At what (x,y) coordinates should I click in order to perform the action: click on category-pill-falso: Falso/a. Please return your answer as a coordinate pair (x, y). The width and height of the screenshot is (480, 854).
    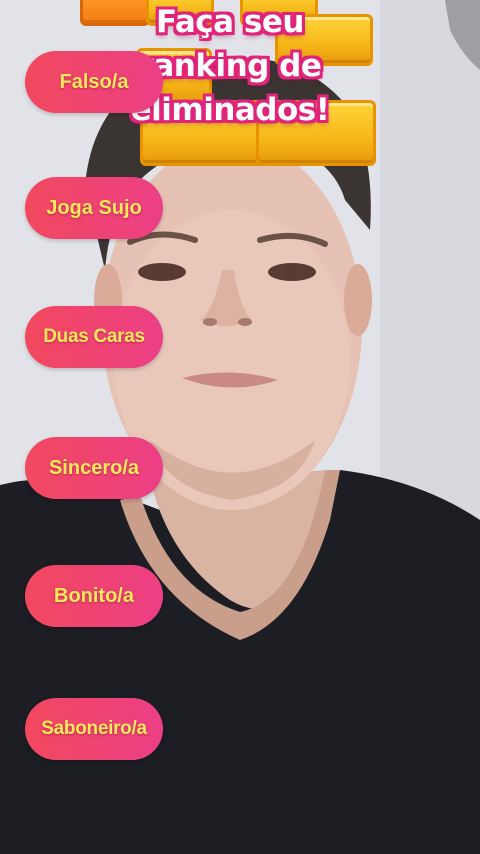
    Looking at the image, I should click on (94, 82).